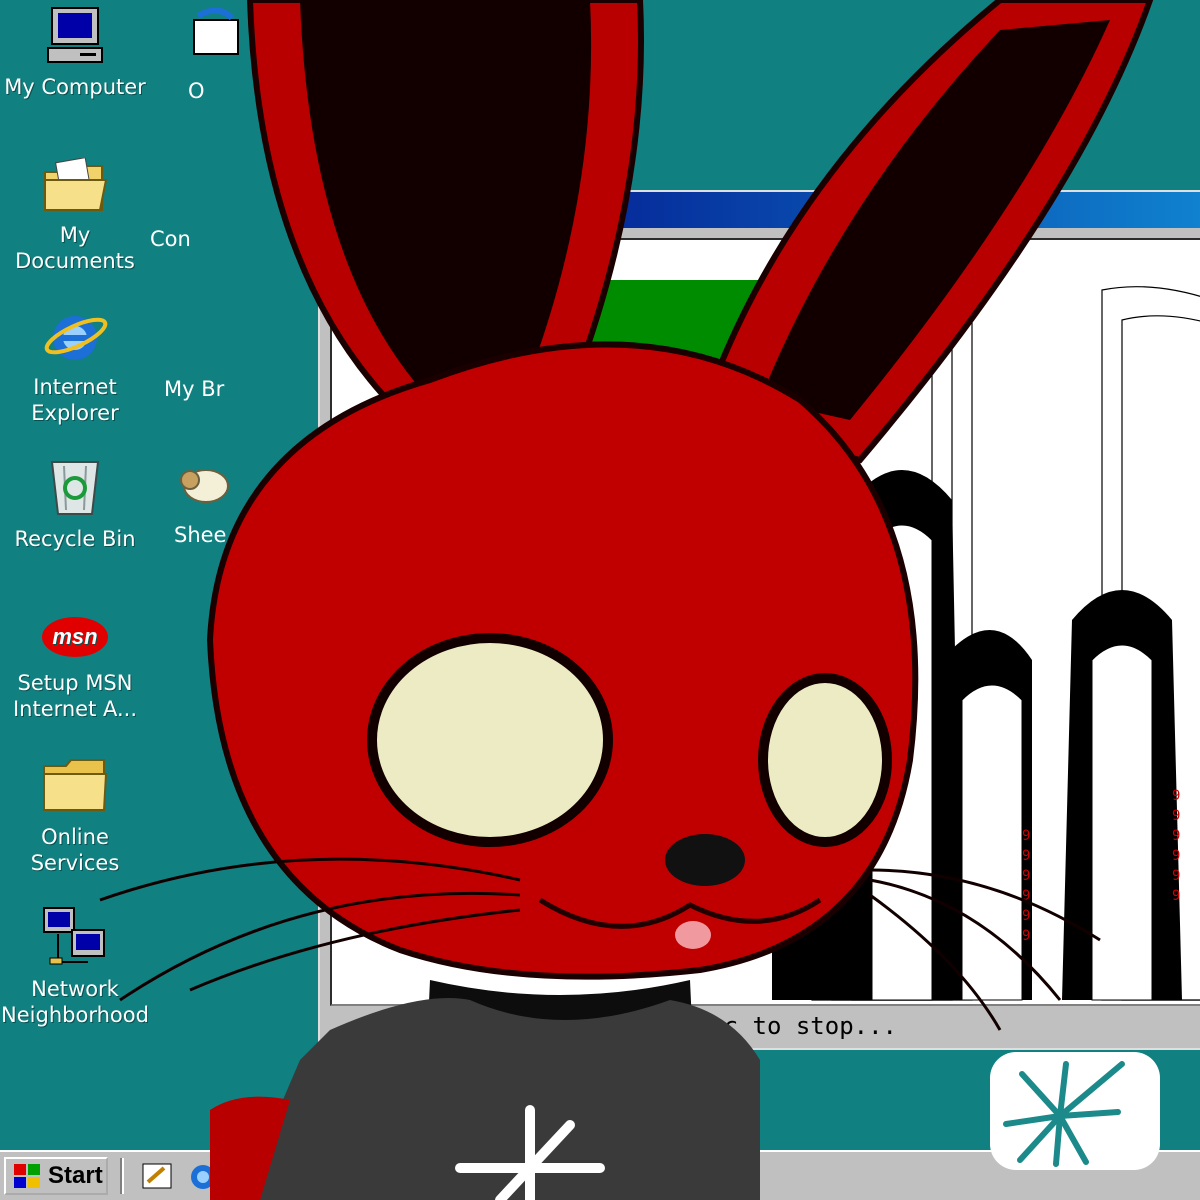 This screenshot has width=1200, height=1200. What do you see at coordinates (76, 338) in the screenshot?
I see `internet-explorer-icon` at bounding box center [76, 338].